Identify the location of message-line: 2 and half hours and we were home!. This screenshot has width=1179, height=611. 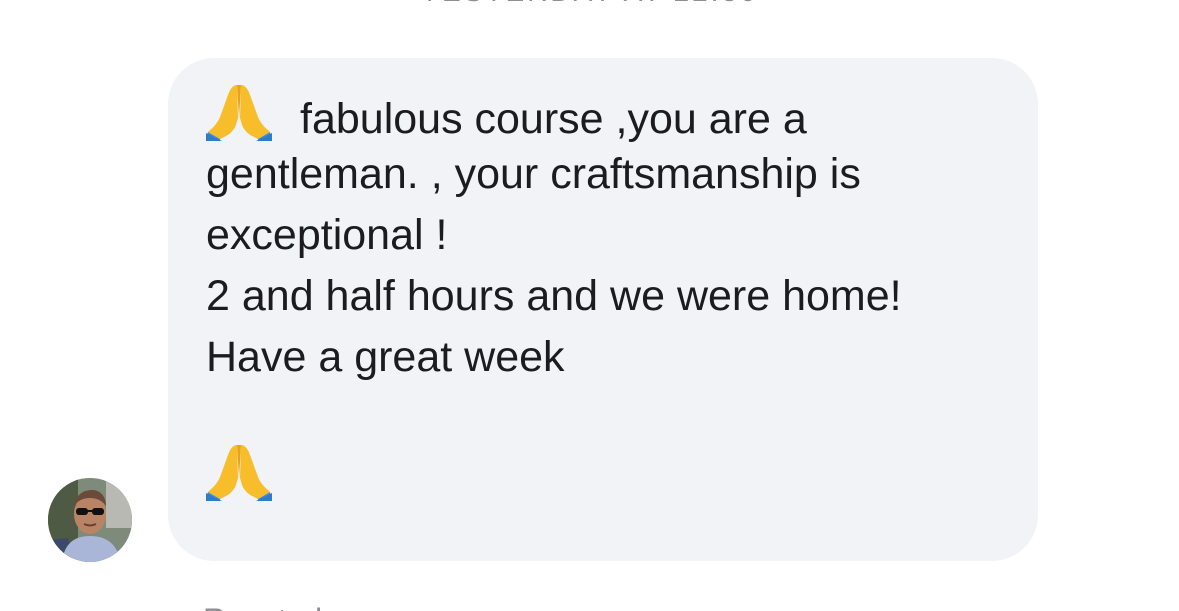
(554, 296).